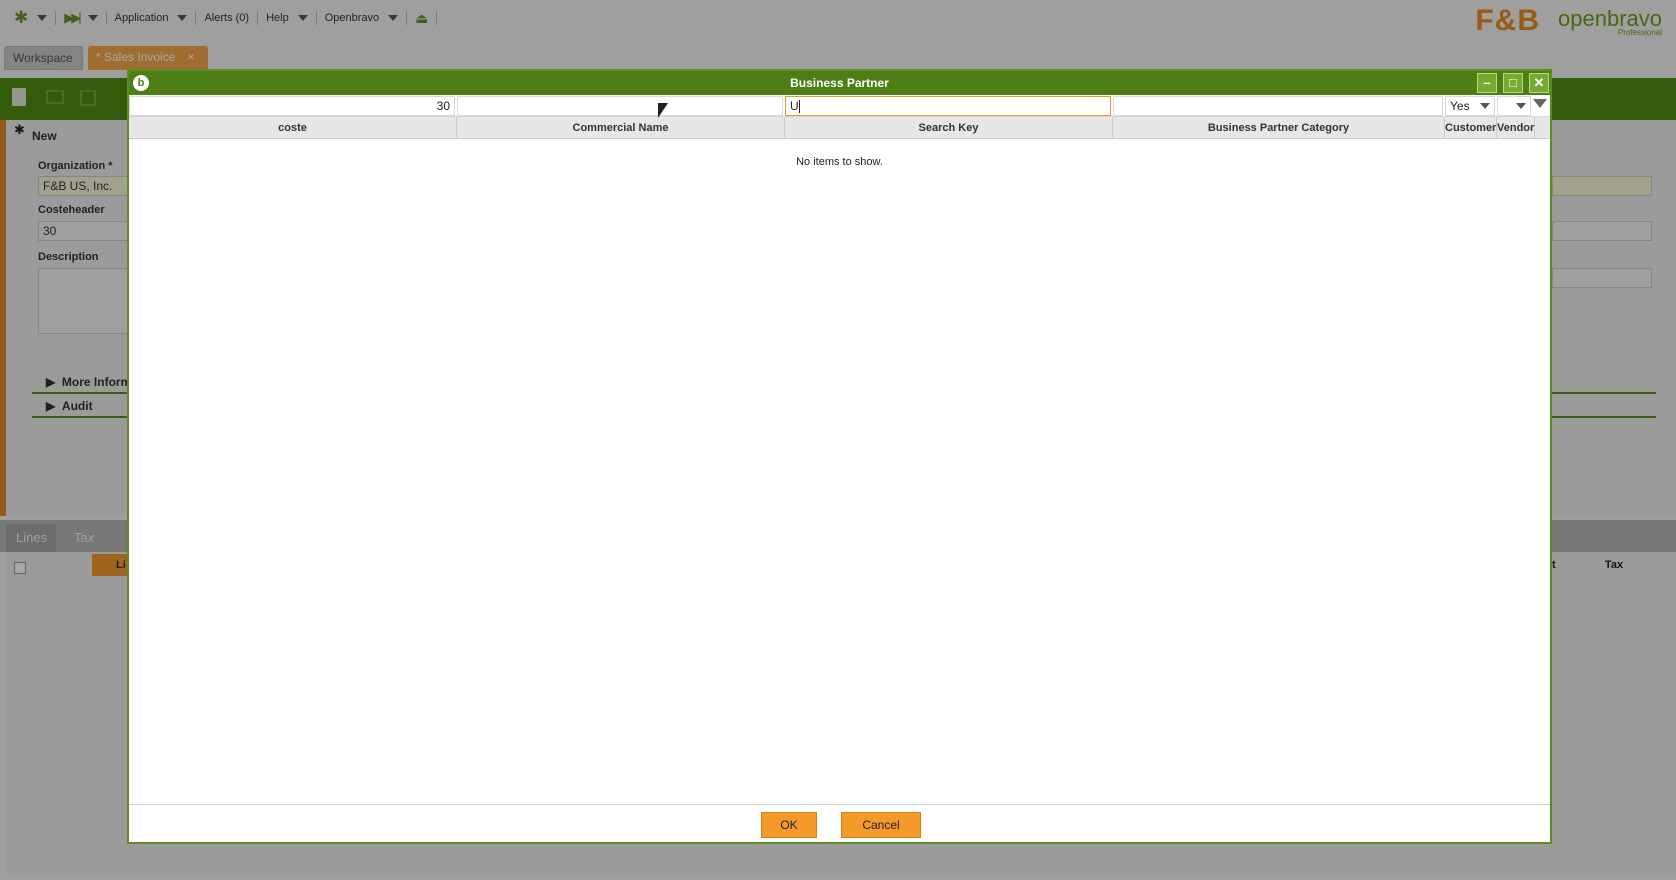 This screenshot has height=880, width=1676. Describe the element at coordinates (839, 162) in the screenshot. I see `empty-message: No items to show.` at that location.